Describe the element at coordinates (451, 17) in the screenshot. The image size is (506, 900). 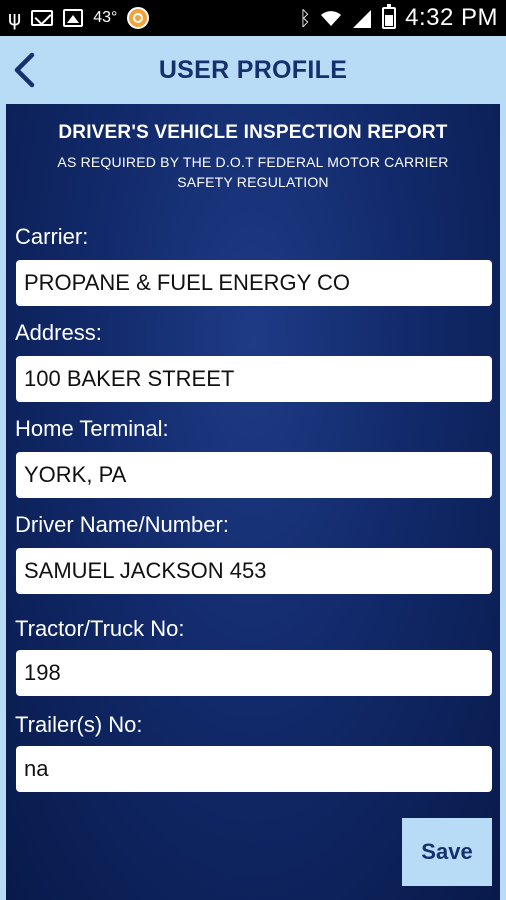
I see `clock: 4:32 PM` at that location.